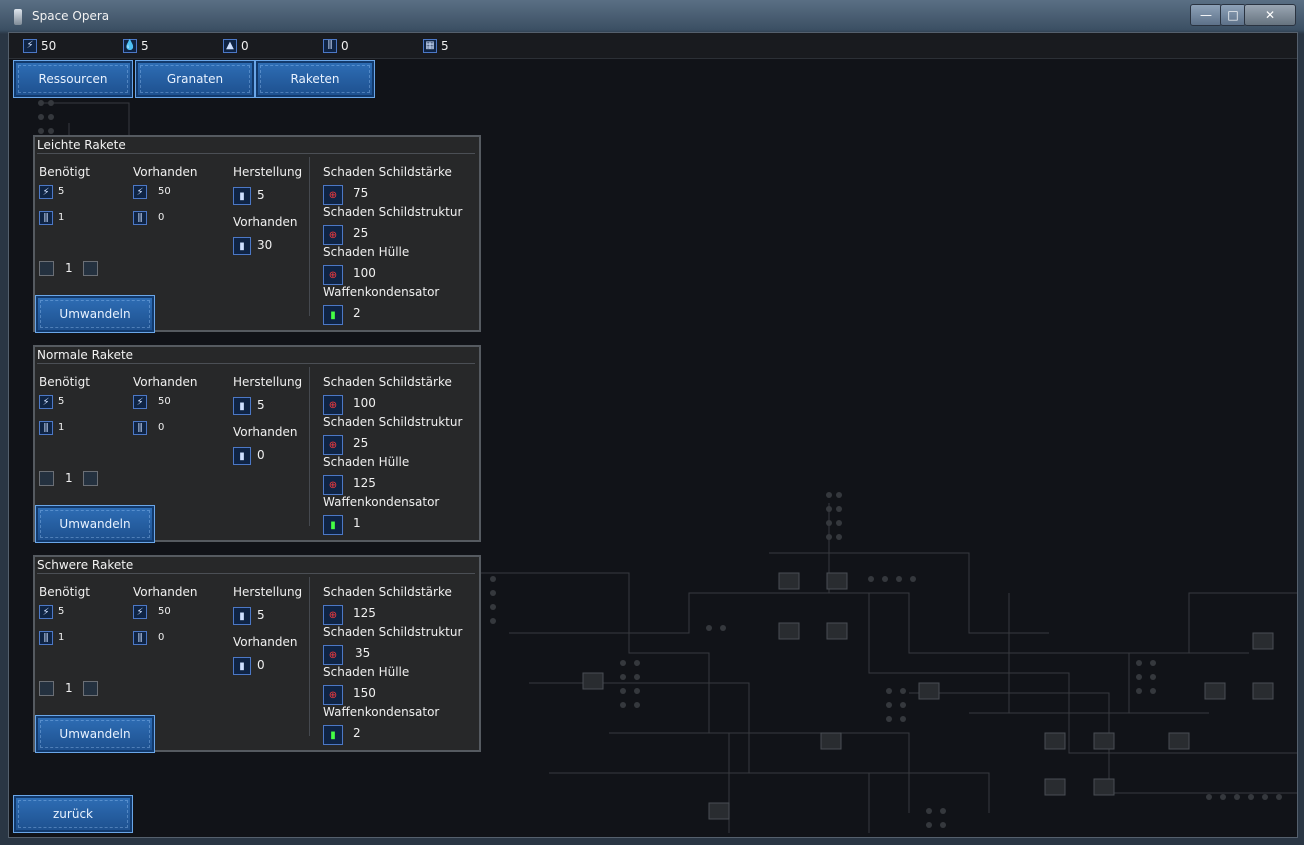  What do you see at coordinates (1206, 15) in the screenshot?
I see `minimize-button: —` at bounding box center [1206, 15].